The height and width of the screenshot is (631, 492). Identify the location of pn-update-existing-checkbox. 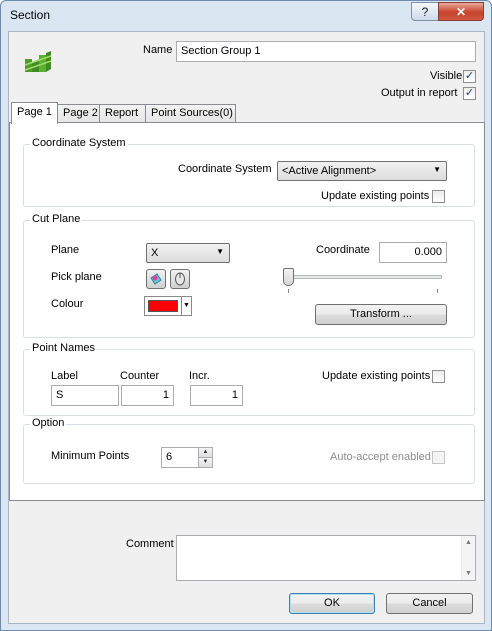
(438, 376).